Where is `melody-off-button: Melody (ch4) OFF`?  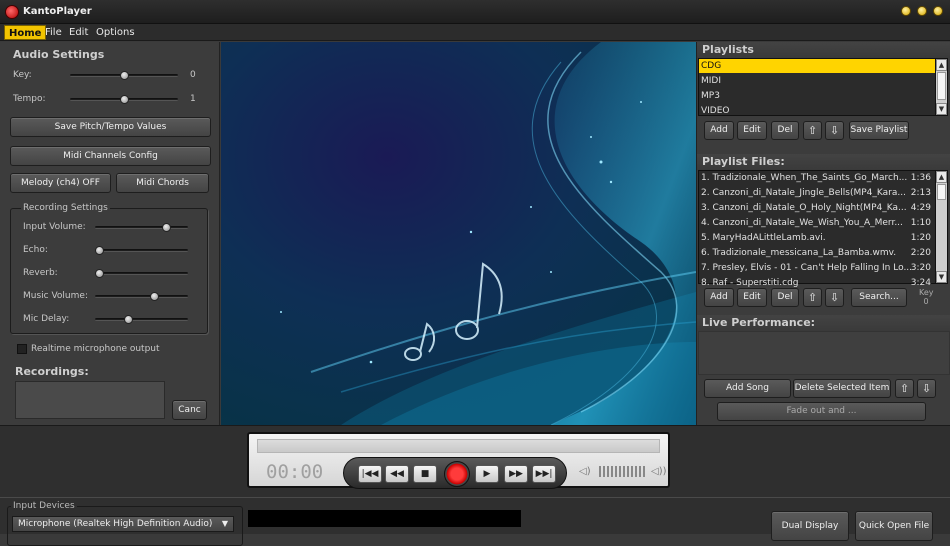 melody-off-button: Melody (ch4) OFF is located at coordinates (60, 183).